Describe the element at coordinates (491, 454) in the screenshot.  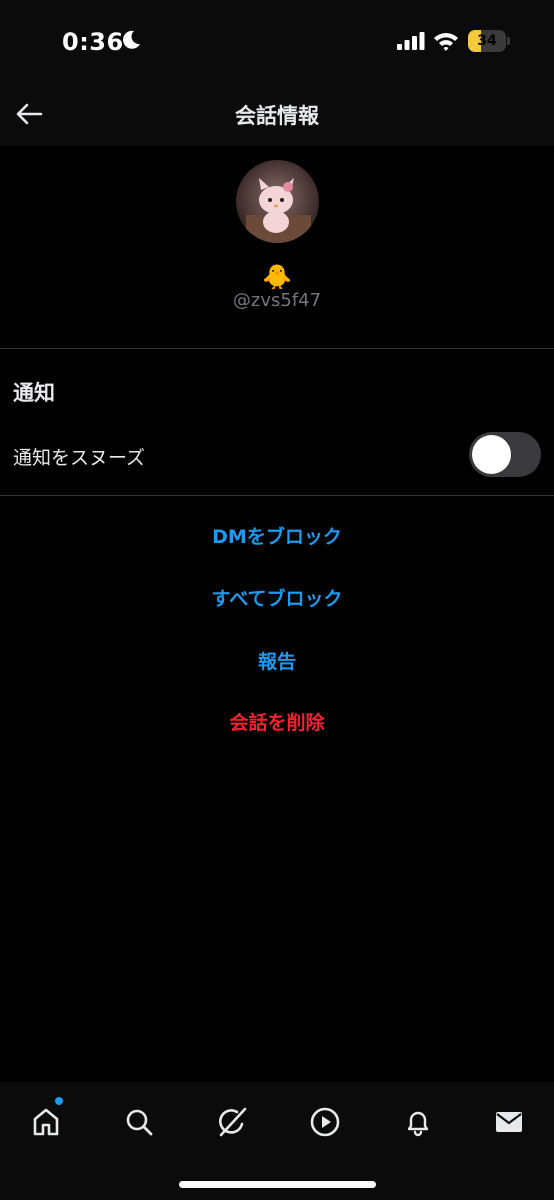
I see `toggle-knob` at that location.